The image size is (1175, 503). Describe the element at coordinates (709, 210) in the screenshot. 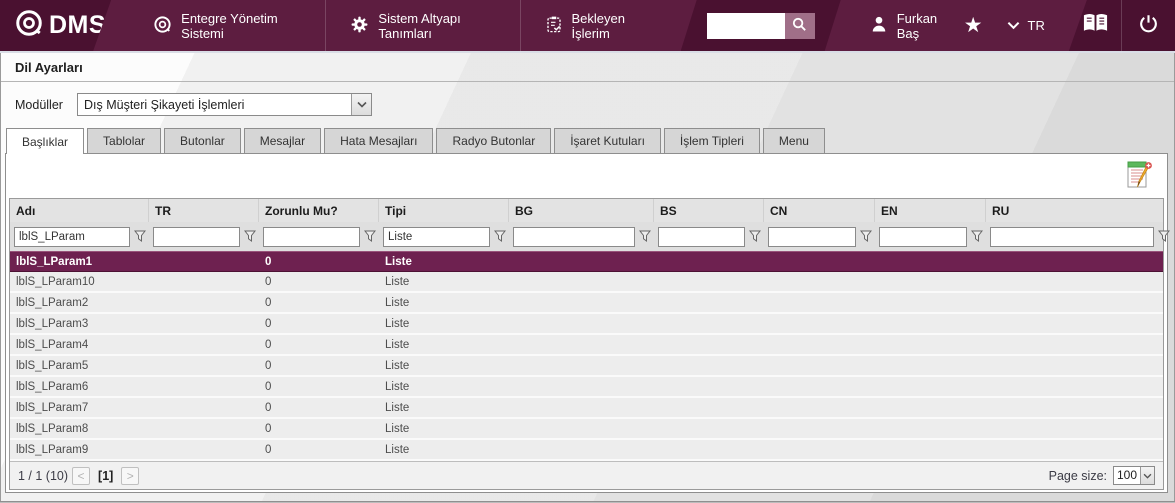

I see `column-header-bs: BS` at that location.